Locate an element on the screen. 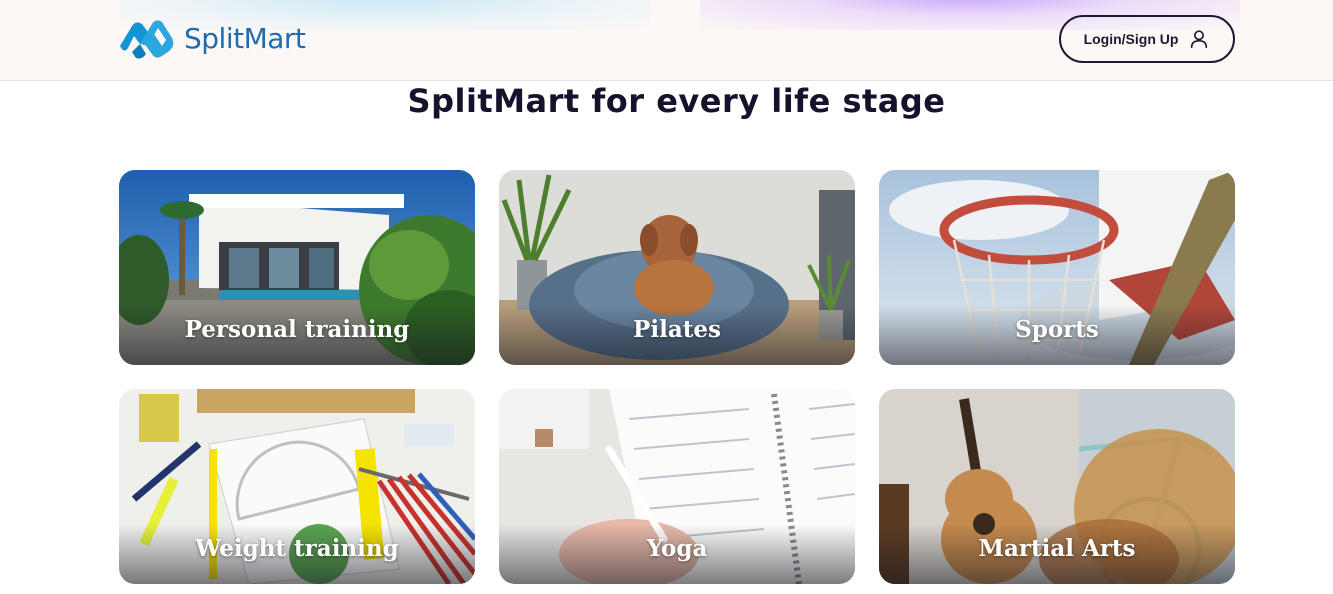 This screenshot has width=1333, height=594. card-pilates: Pilates is located at coordinates (677, 267).